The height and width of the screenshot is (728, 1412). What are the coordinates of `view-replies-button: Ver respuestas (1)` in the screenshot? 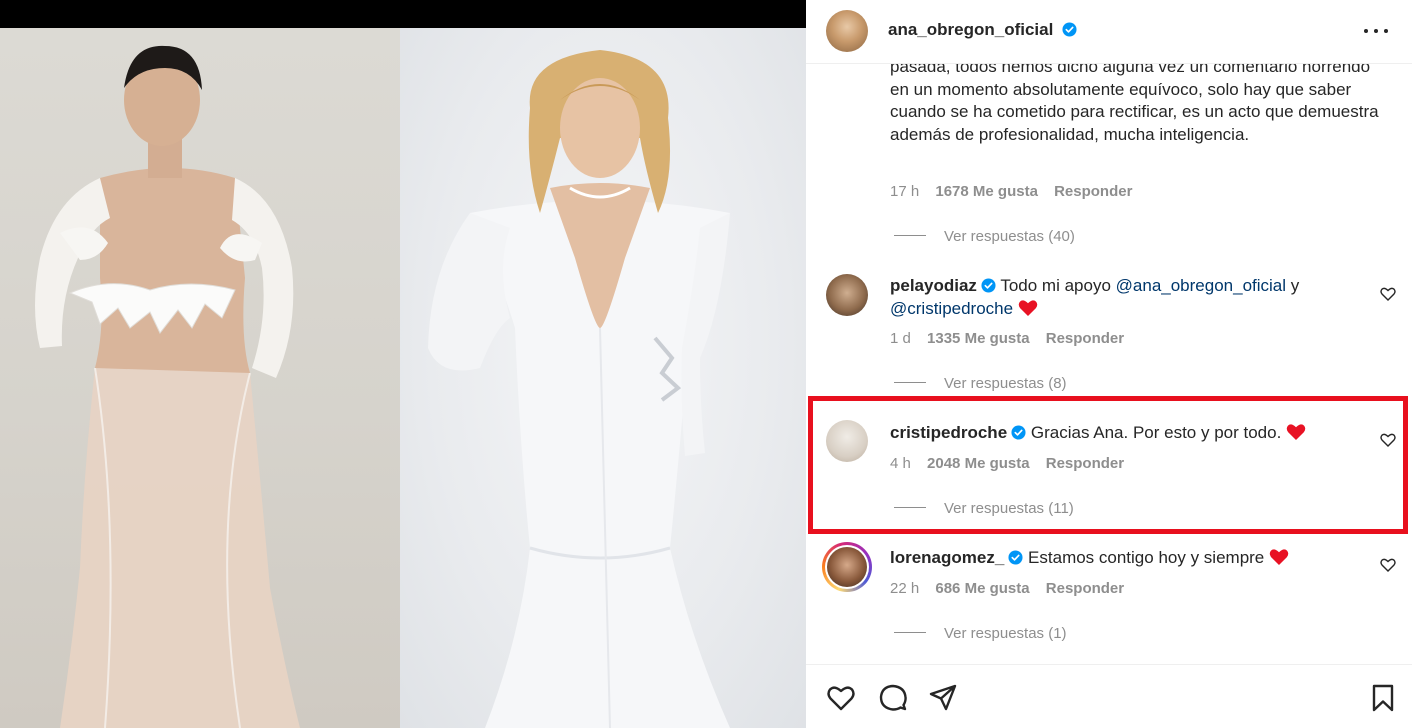 It's located at (980, 633).